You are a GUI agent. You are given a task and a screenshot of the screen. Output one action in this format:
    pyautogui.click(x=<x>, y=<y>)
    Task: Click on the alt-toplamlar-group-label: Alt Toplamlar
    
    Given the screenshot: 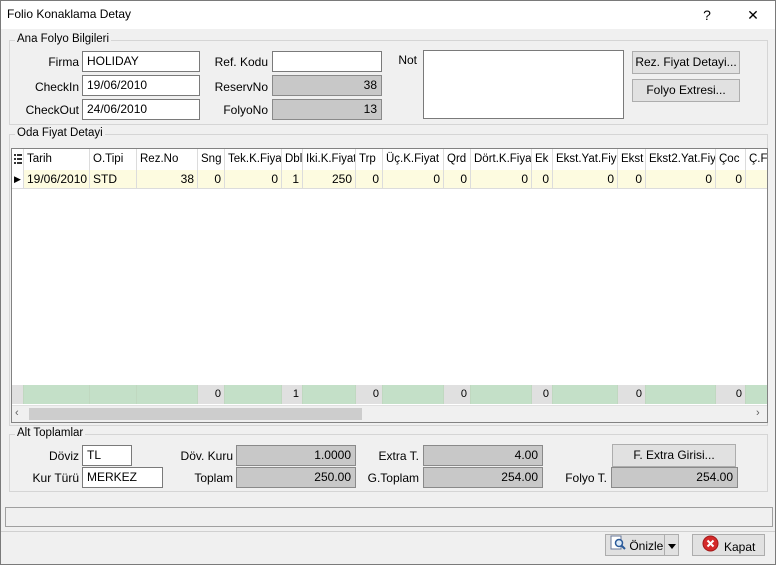 What is the action you would take?
    pyautogui.click(x=50, y=433)
    